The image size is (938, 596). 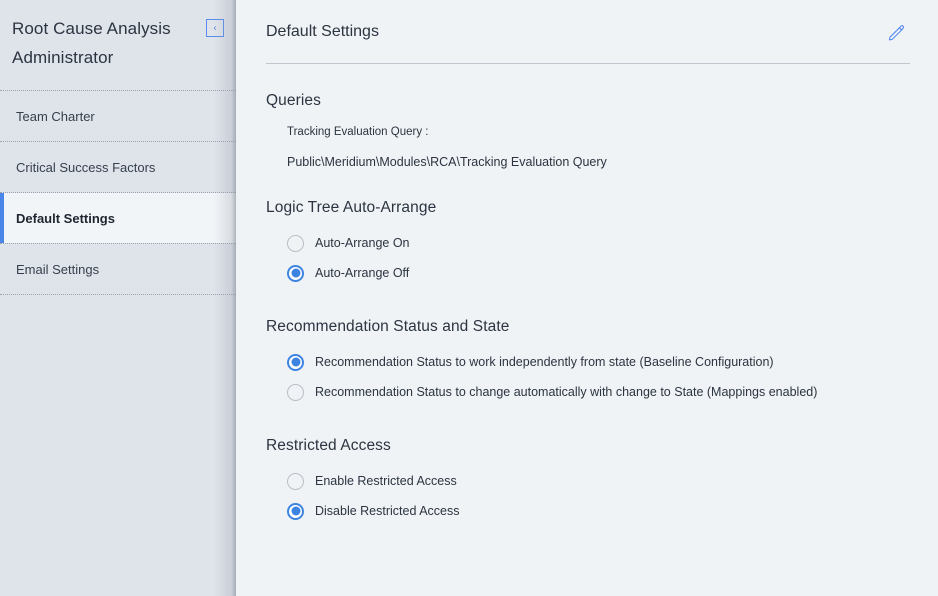 What do you see at coordinates (58, 269) in the screenshot?
I see `sidebar-item-label: Email Settings` at bounding box center [58, 269].